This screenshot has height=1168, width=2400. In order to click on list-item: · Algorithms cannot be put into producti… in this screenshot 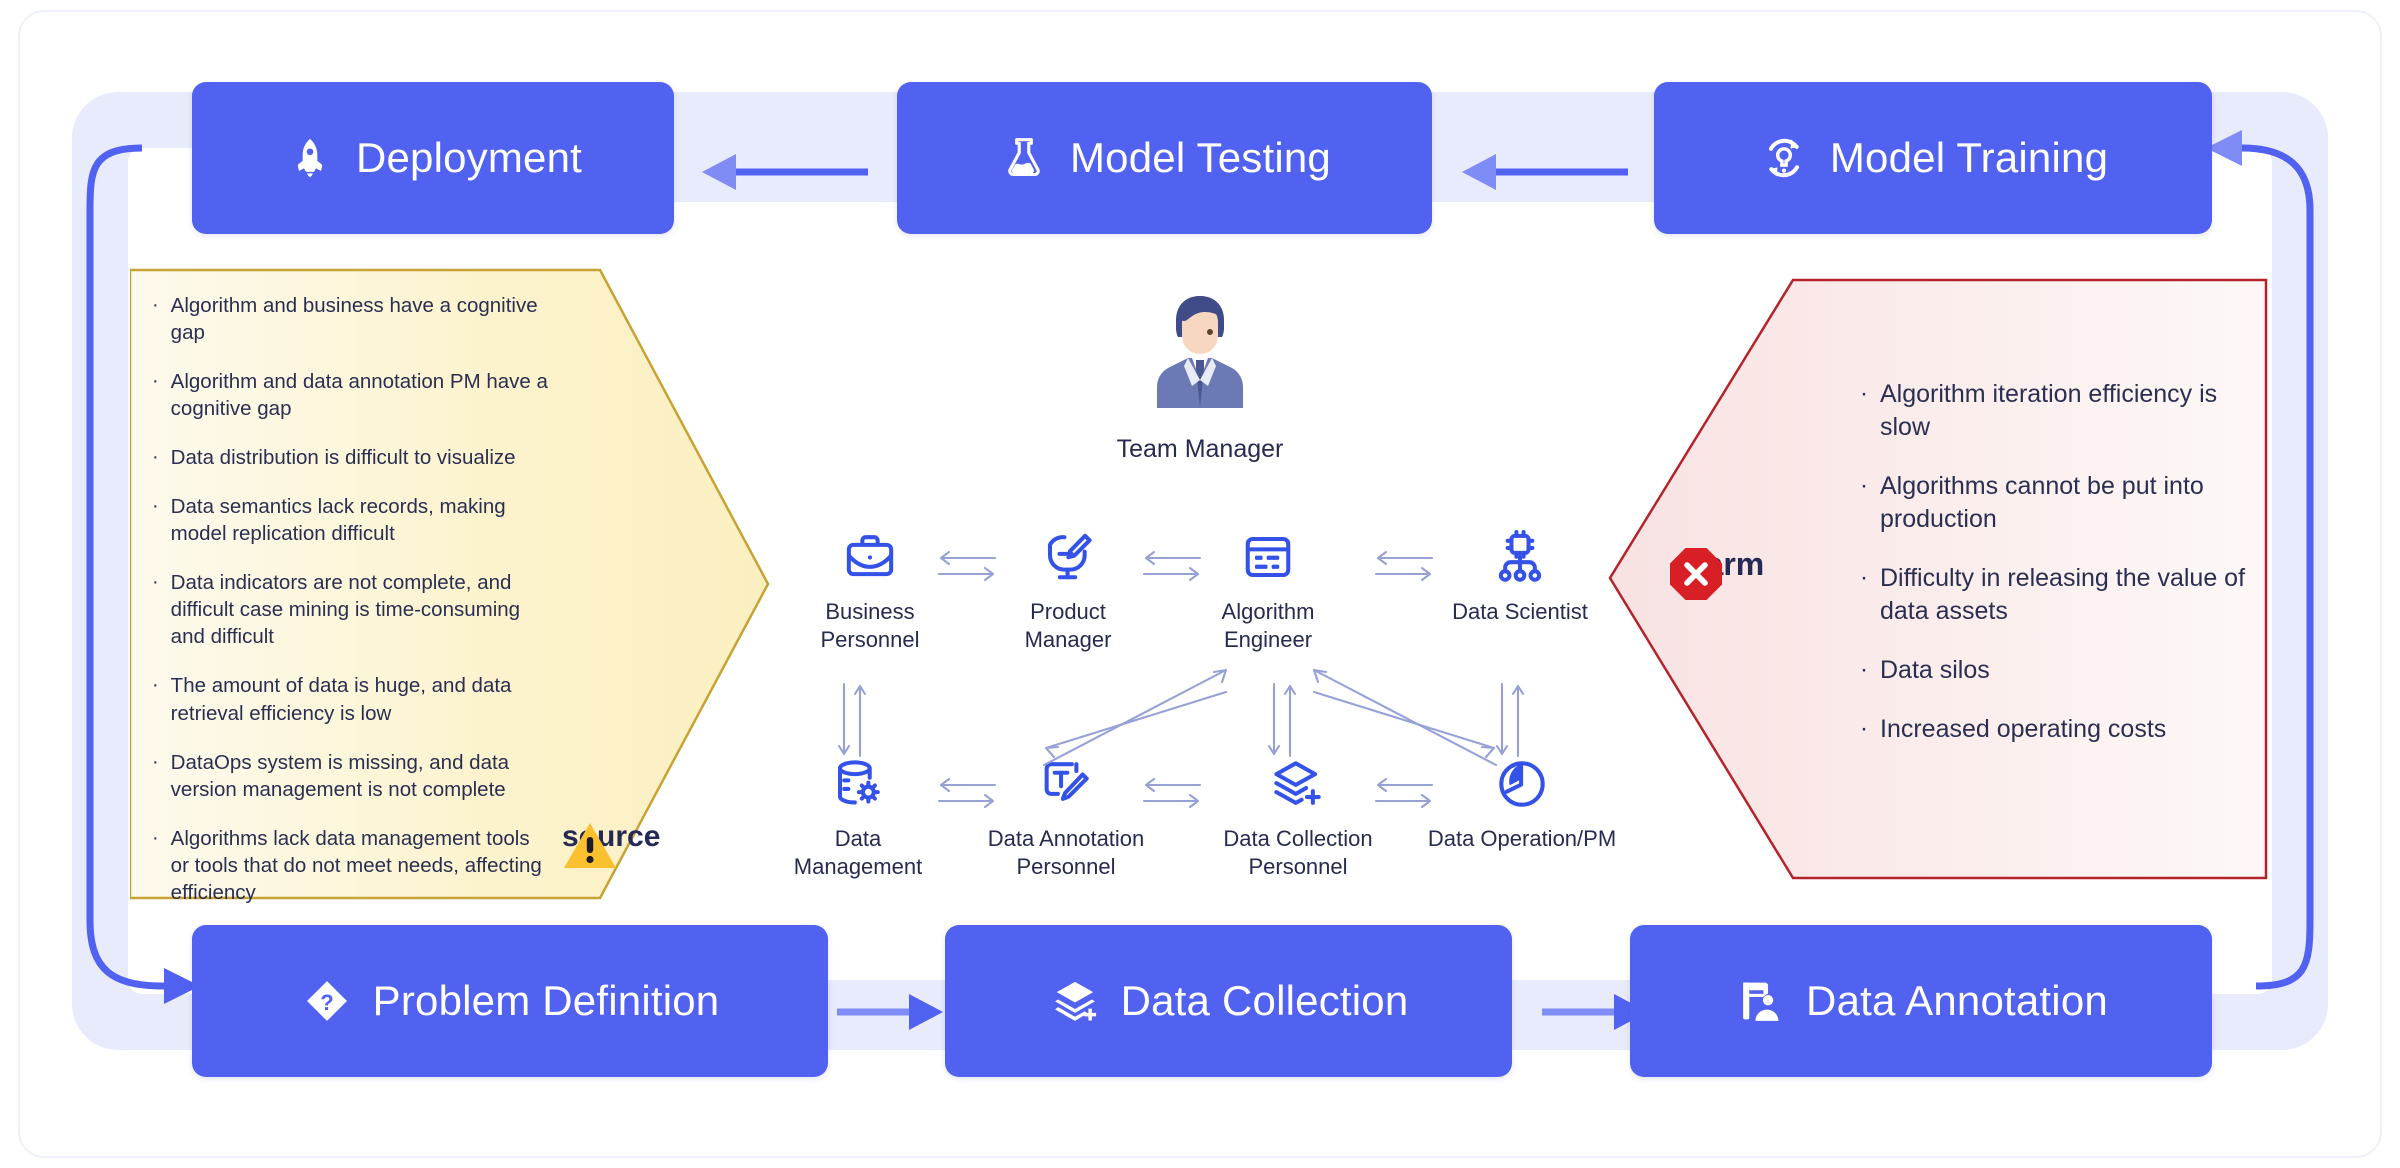, I will do `click(2060, 503)`.